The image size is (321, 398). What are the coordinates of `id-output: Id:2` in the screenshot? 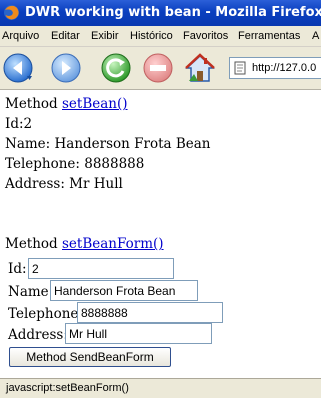 It's located at (19, 124).